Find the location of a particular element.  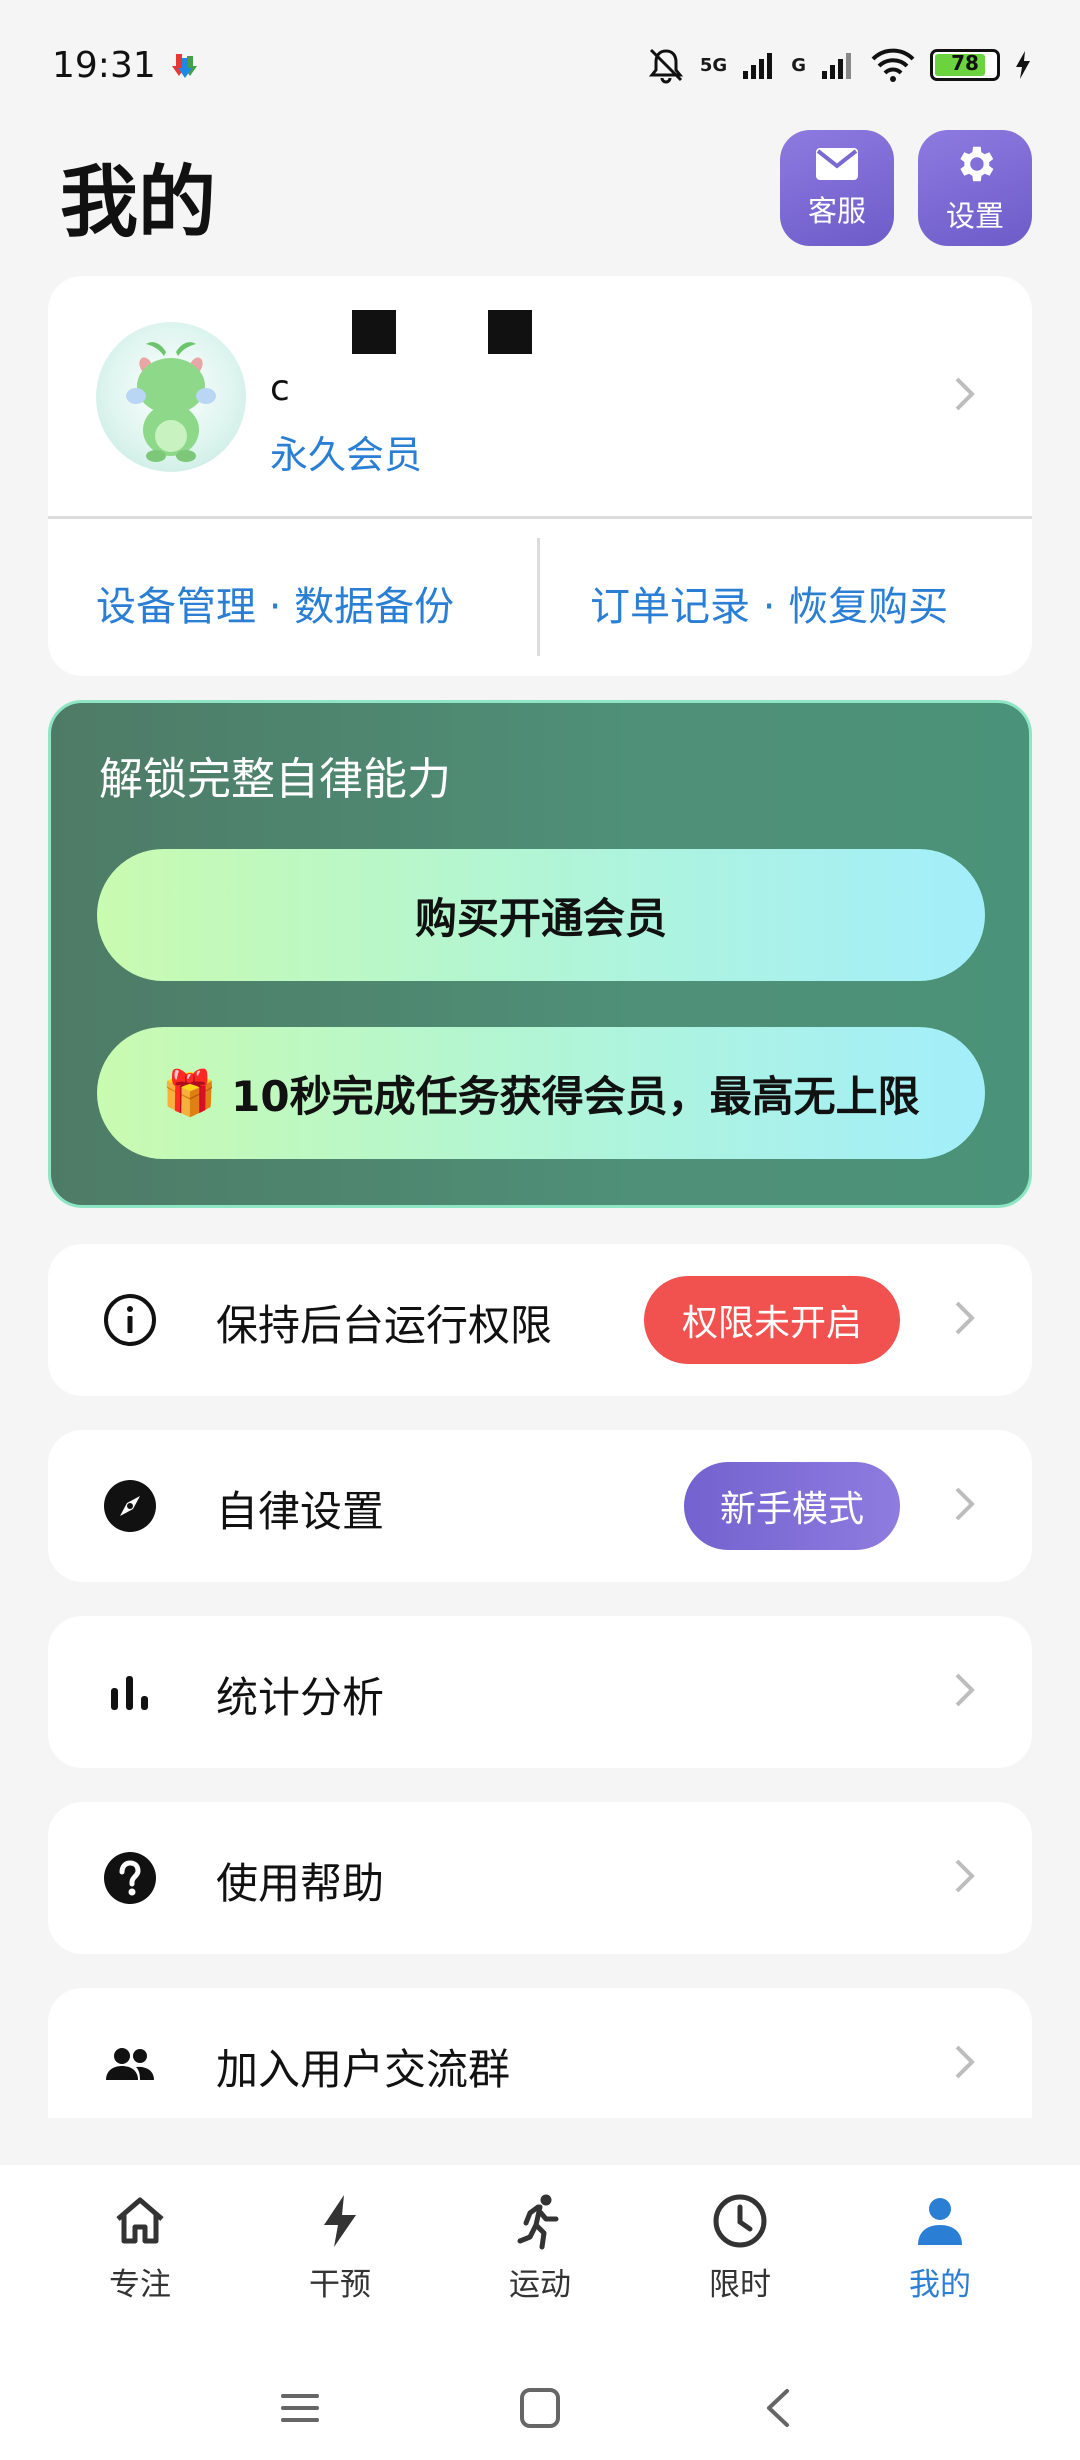

help-icon is located at coordinates (130, 1878).